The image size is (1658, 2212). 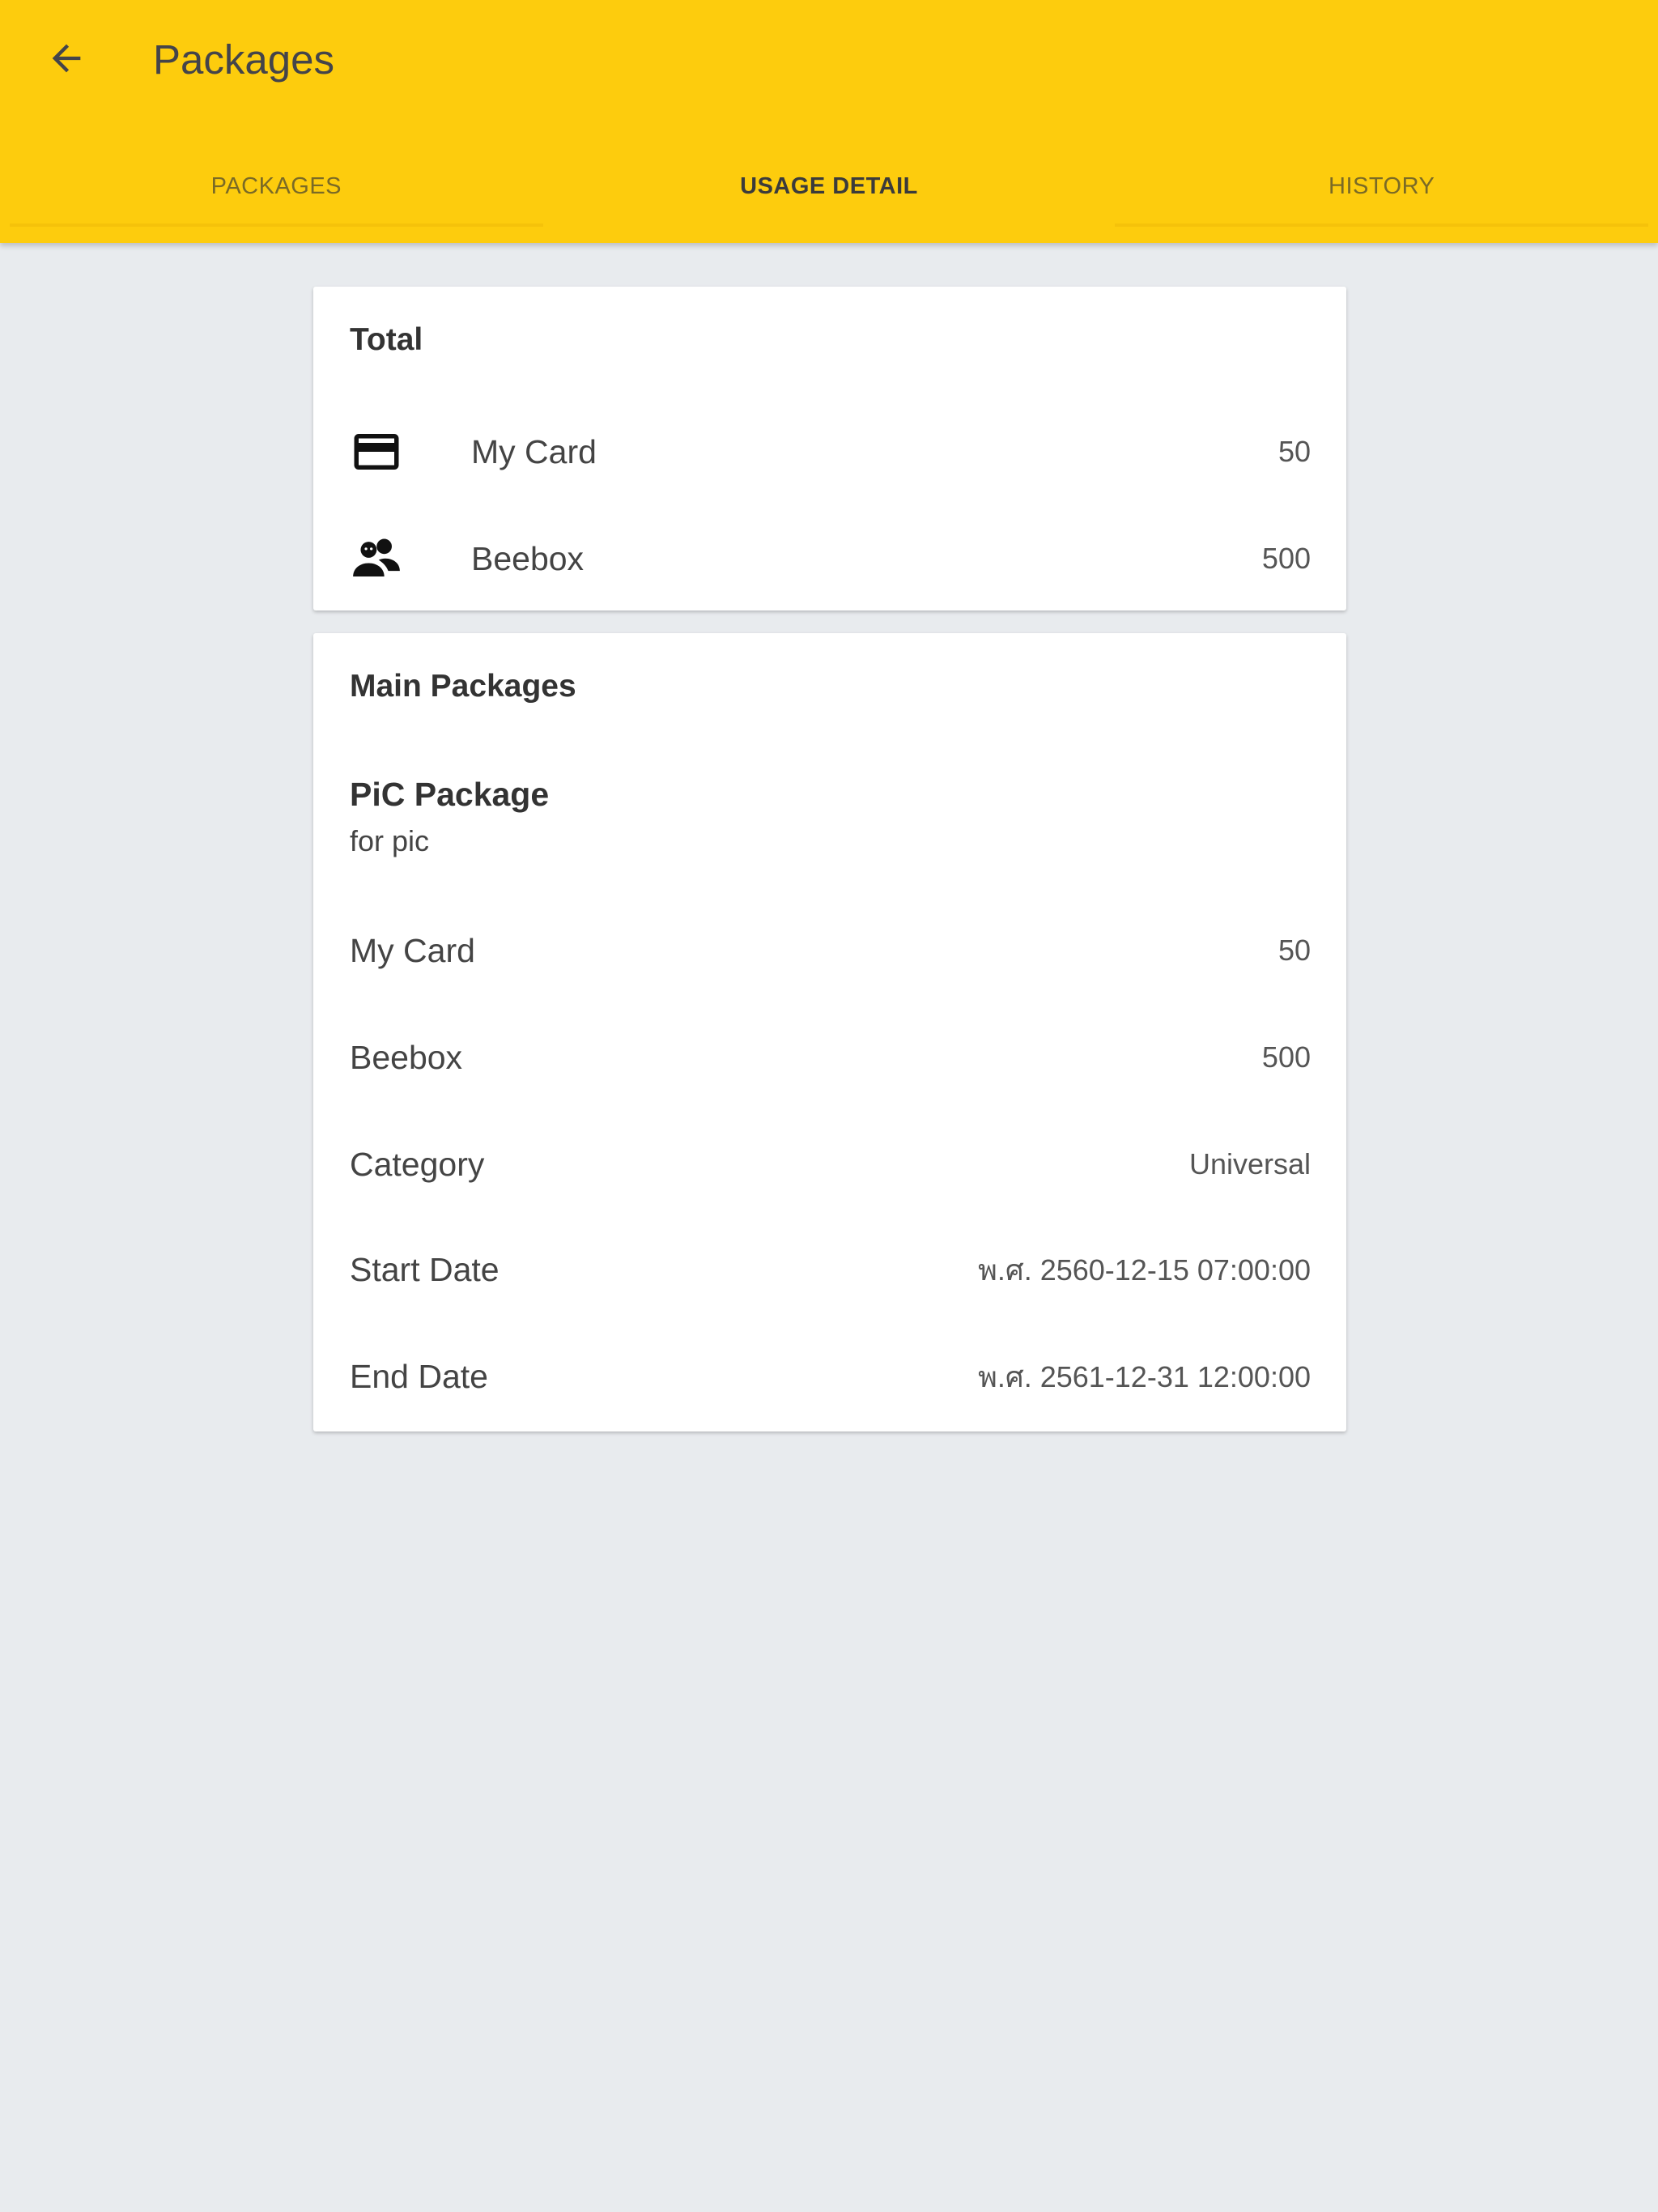 What do you see at coordinates (419, 1376) in the screenshot?
I see `detail-label: End Date` at bounding box center [419, 1376].